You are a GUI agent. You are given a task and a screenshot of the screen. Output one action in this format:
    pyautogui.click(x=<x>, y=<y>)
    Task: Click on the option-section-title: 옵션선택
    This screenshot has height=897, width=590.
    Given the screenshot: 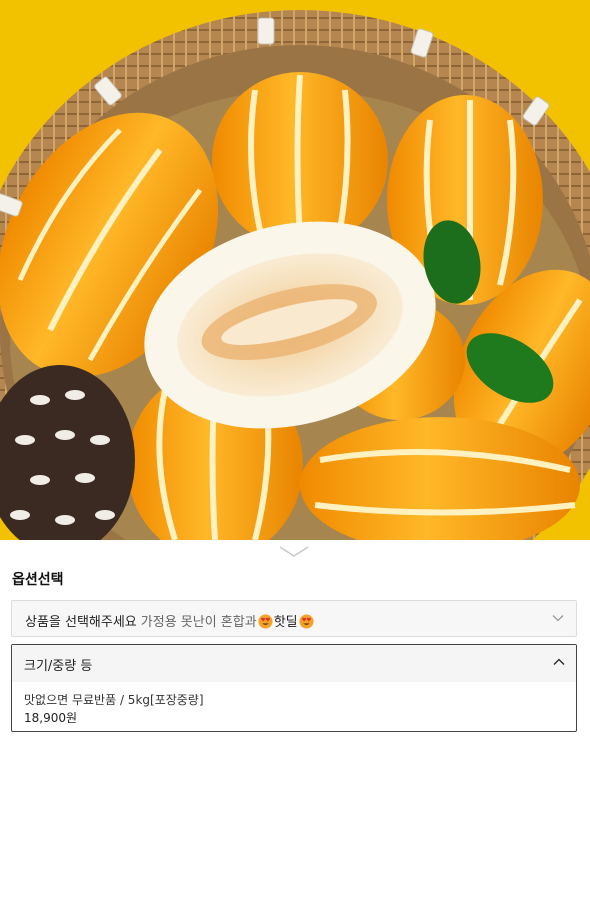 What is the action you would take?
    pyautogui.click(x=38, y=580)
    